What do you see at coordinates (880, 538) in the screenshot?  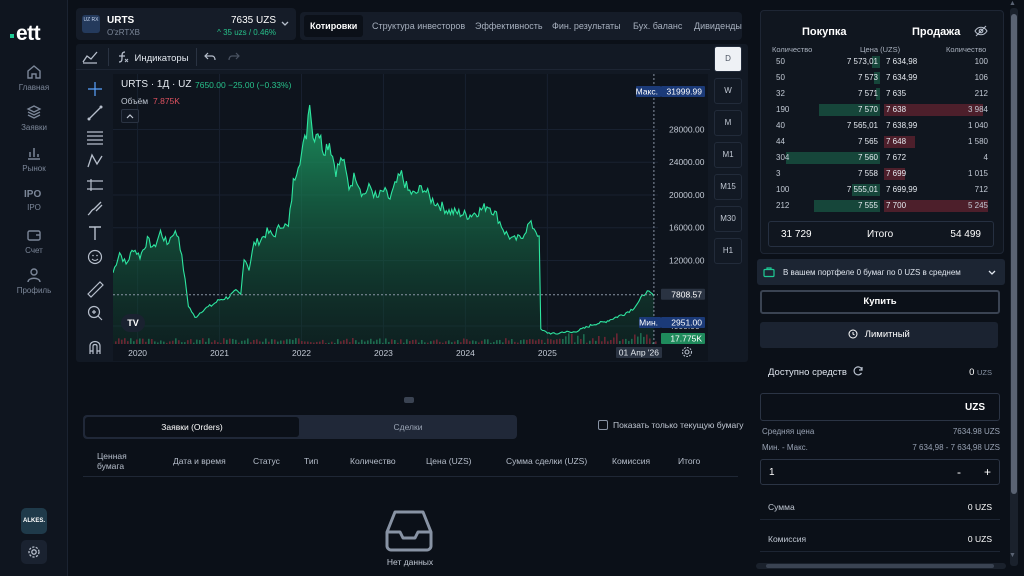 I see `fee-row: Комиссия 0 UZS` at bounding box center [880, 538].